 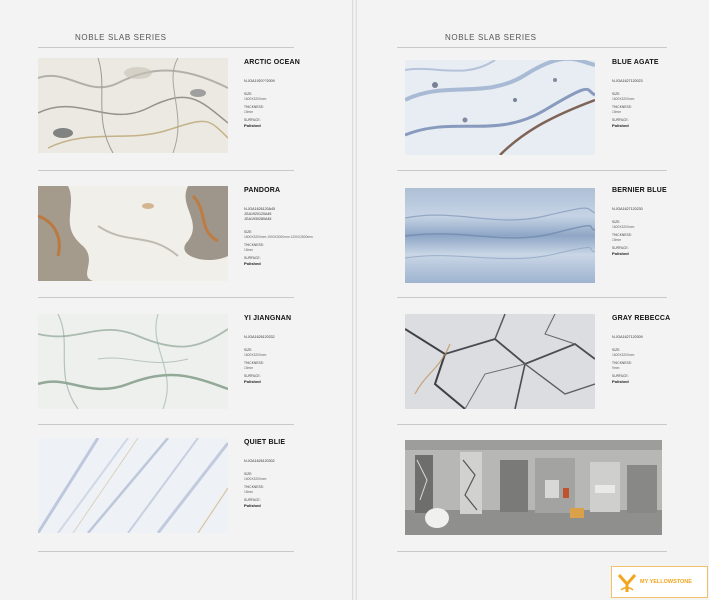 What do you see at coordinates (133, 485) in the screenshot?
I see `slab-image-quiet-blie` at bounding box center [133, 485].